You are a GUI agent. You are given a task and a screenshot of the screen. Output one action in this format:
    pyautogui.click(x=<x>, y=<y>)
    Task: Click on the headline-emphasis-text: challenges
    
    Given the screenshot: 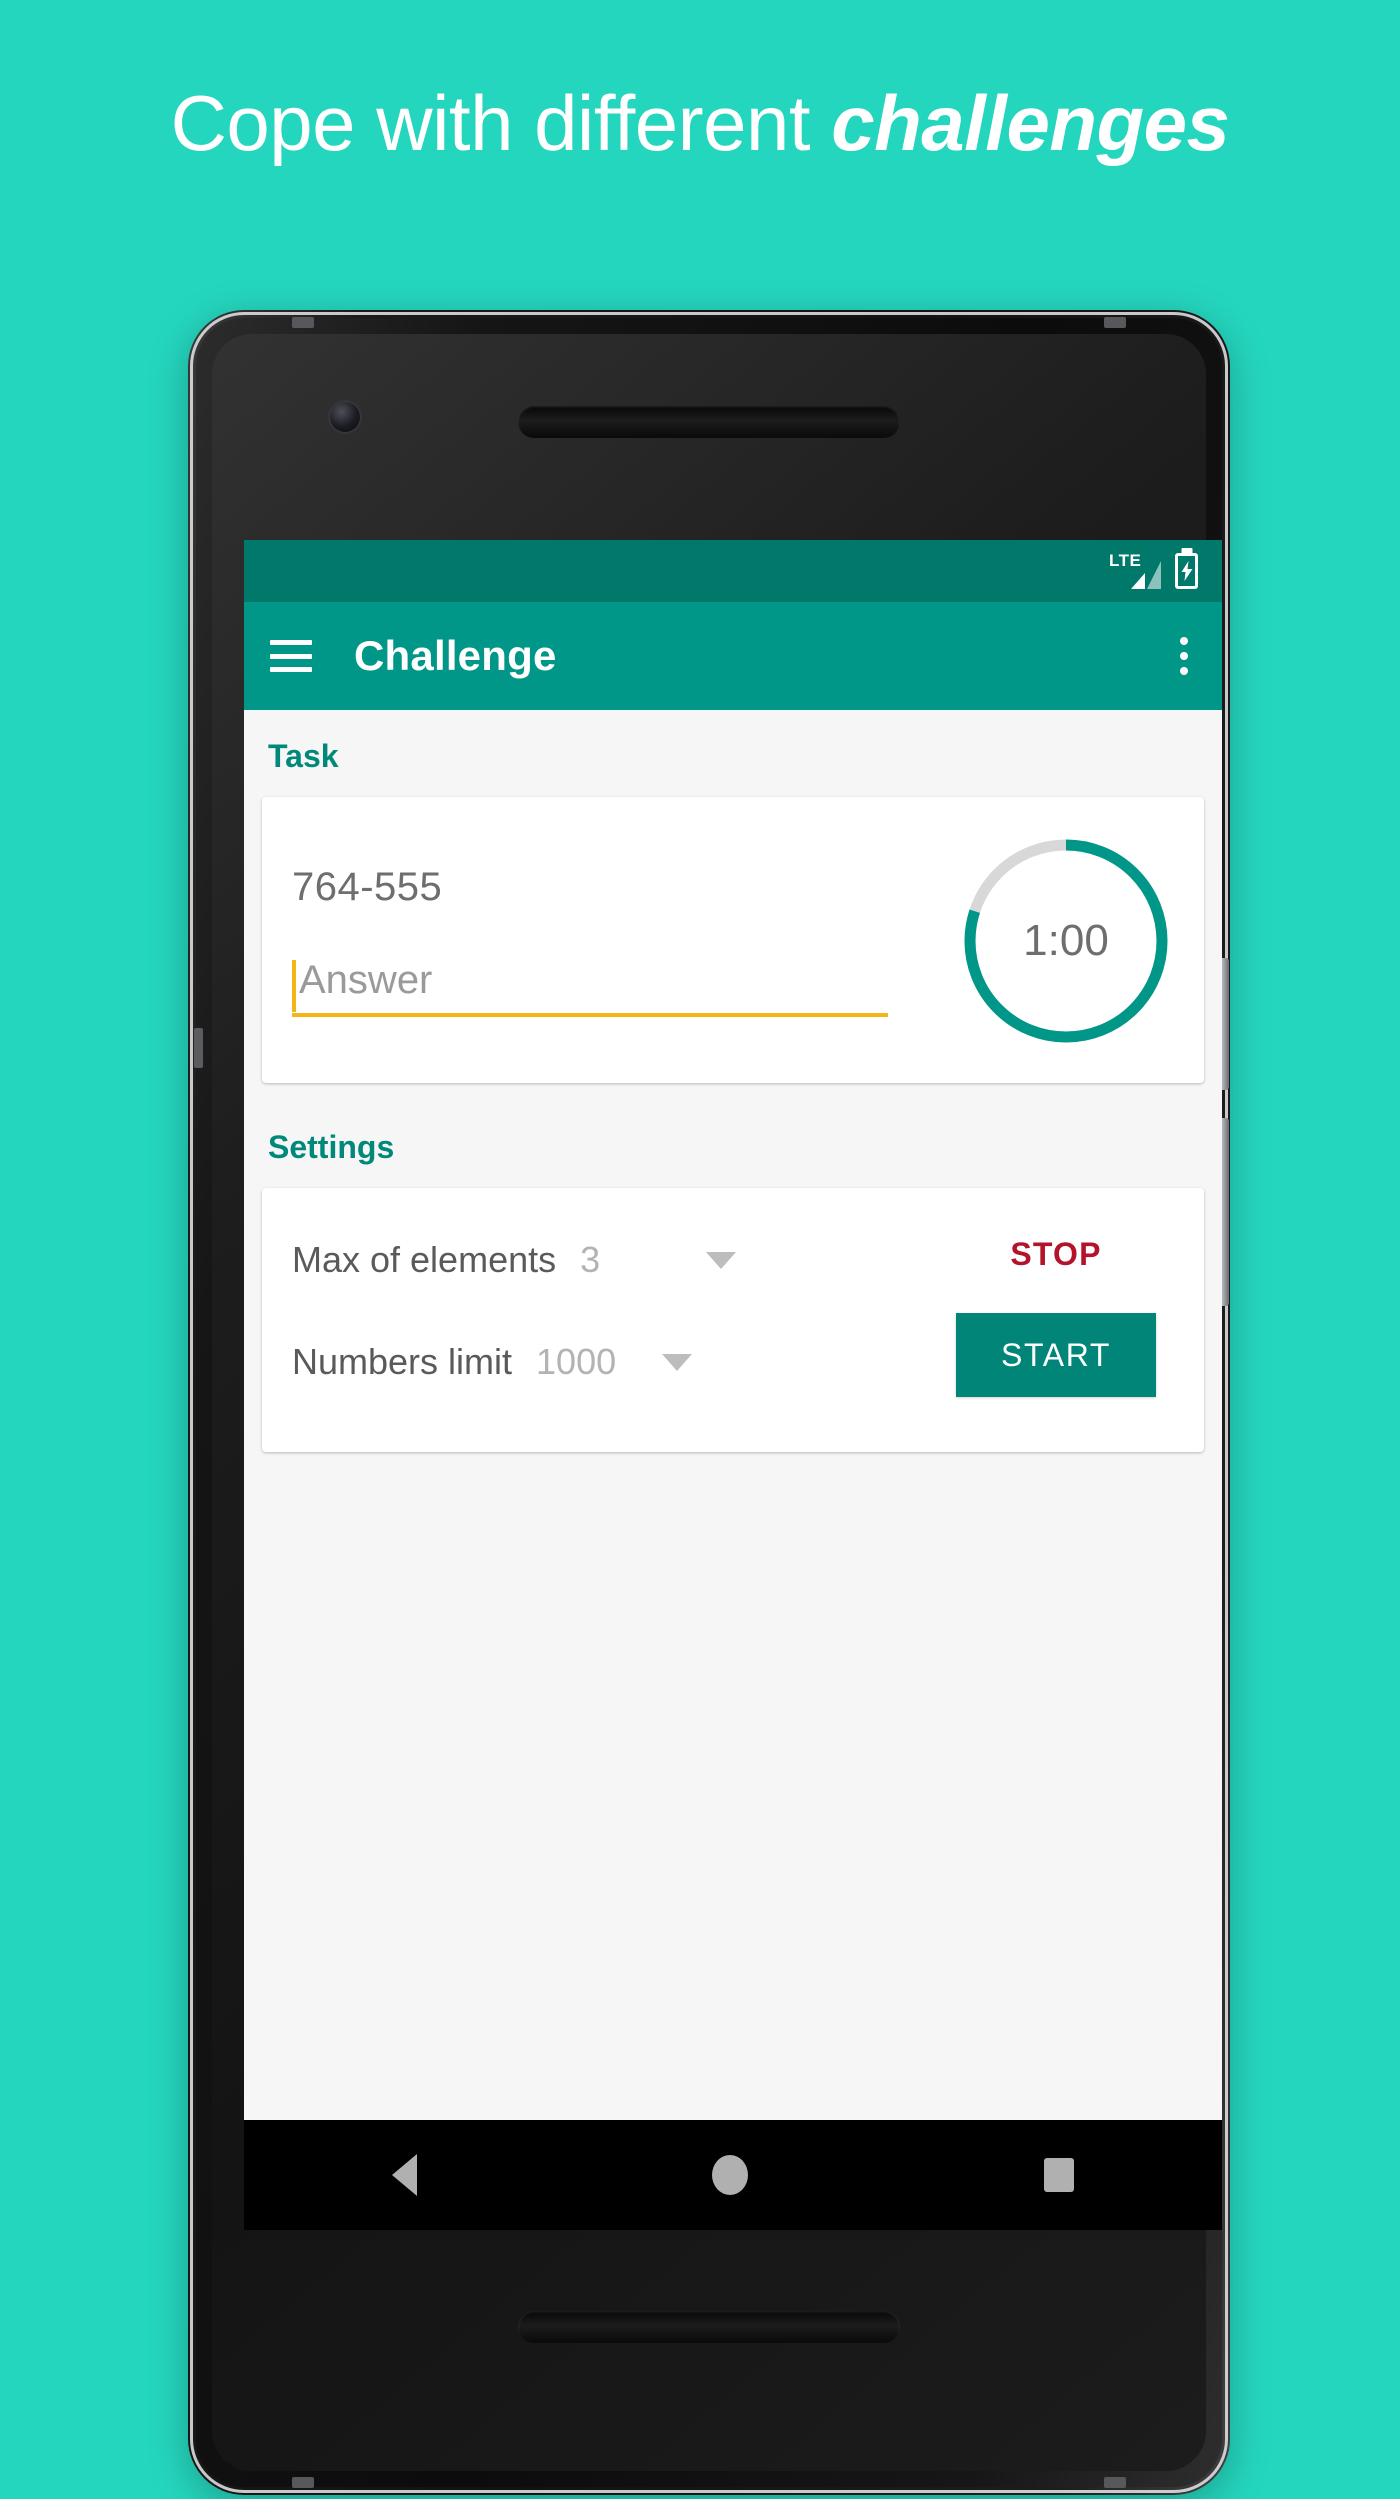 What is the action you would take?
    pyautogui.click(x=1030, y=123)
    